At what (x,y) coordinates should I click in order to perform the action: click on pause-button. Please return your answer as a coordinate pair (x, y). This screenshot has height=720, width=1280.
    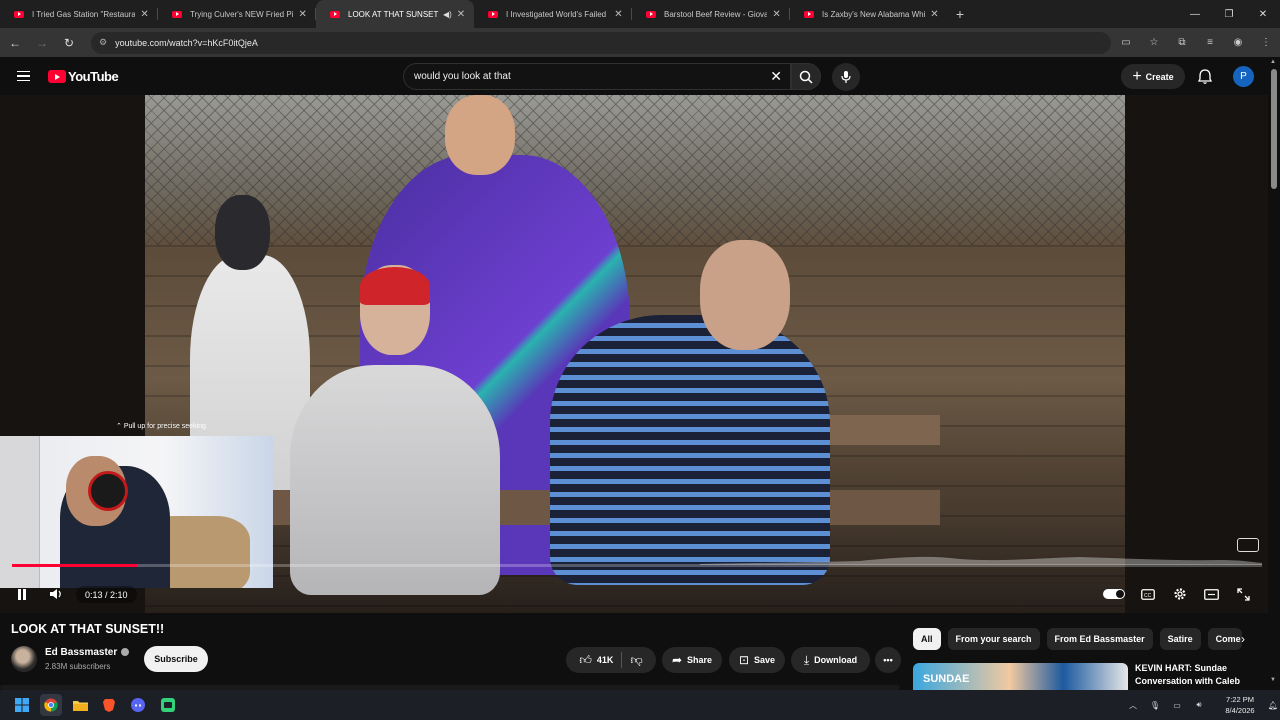
    Looking at the image, I should click on (22, 594).